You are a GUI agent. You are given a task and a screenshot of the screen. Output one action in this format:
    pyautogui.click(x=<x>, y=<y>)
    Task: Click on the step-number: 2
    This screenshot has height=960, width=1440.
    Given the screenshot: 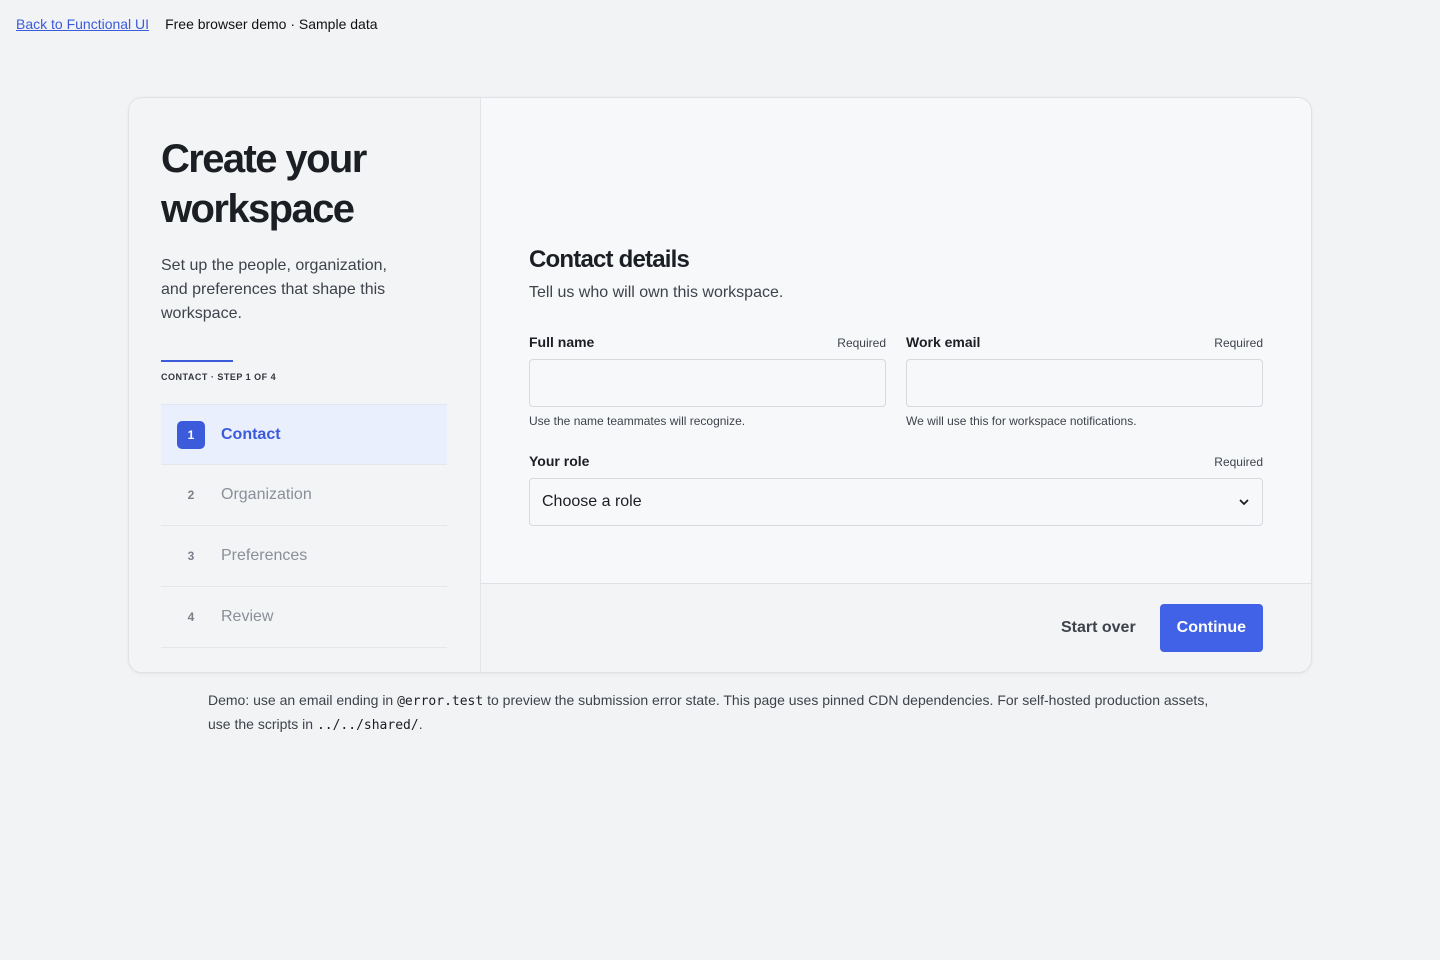 What is the action you would take?
    pyautogui.click(x=191, y=495)
    